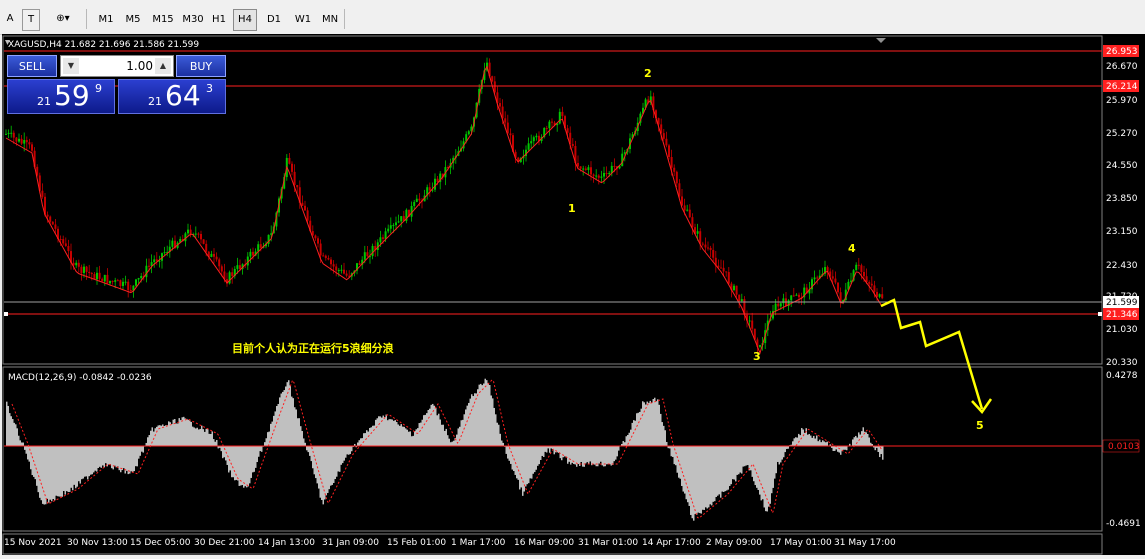 The image size is (1145, 559). Describe the element at coordinates (139, 66) in the screenshot. I see `lot-size-value: 1.00` at that location.